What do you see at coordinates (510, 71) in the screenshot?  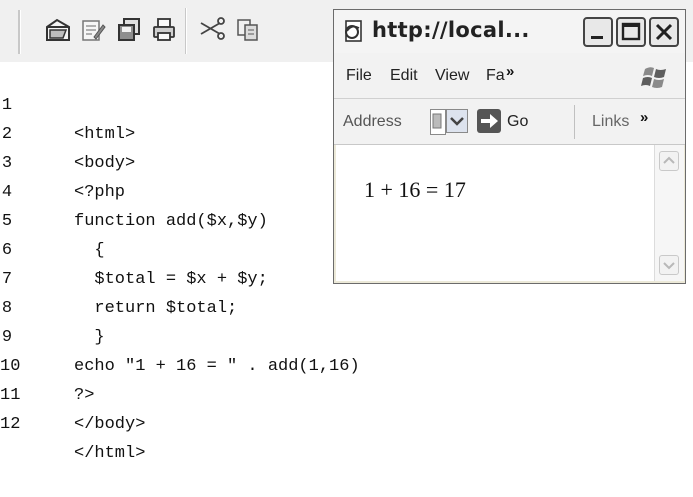 I see `menu-more-chevron: »` at bounding box center [510, 71].